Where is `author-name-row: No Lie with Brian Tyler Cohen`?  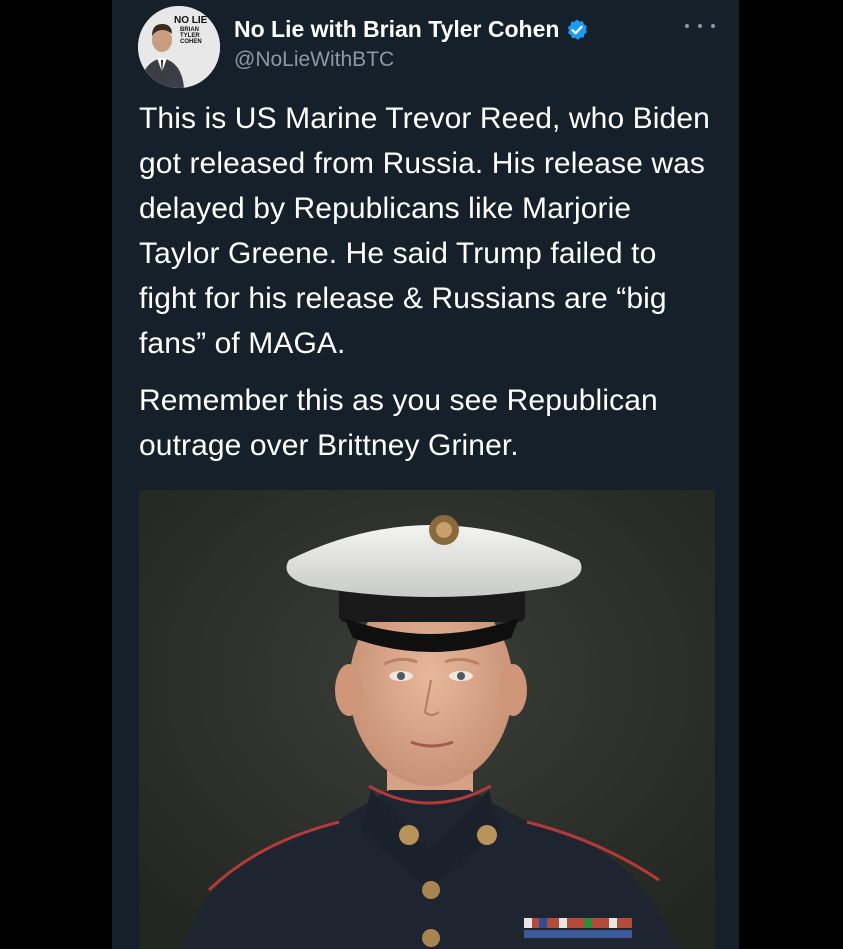
author-name-row: No Lie with Brian Tyler Cohen is located at coordinates (411, 29).